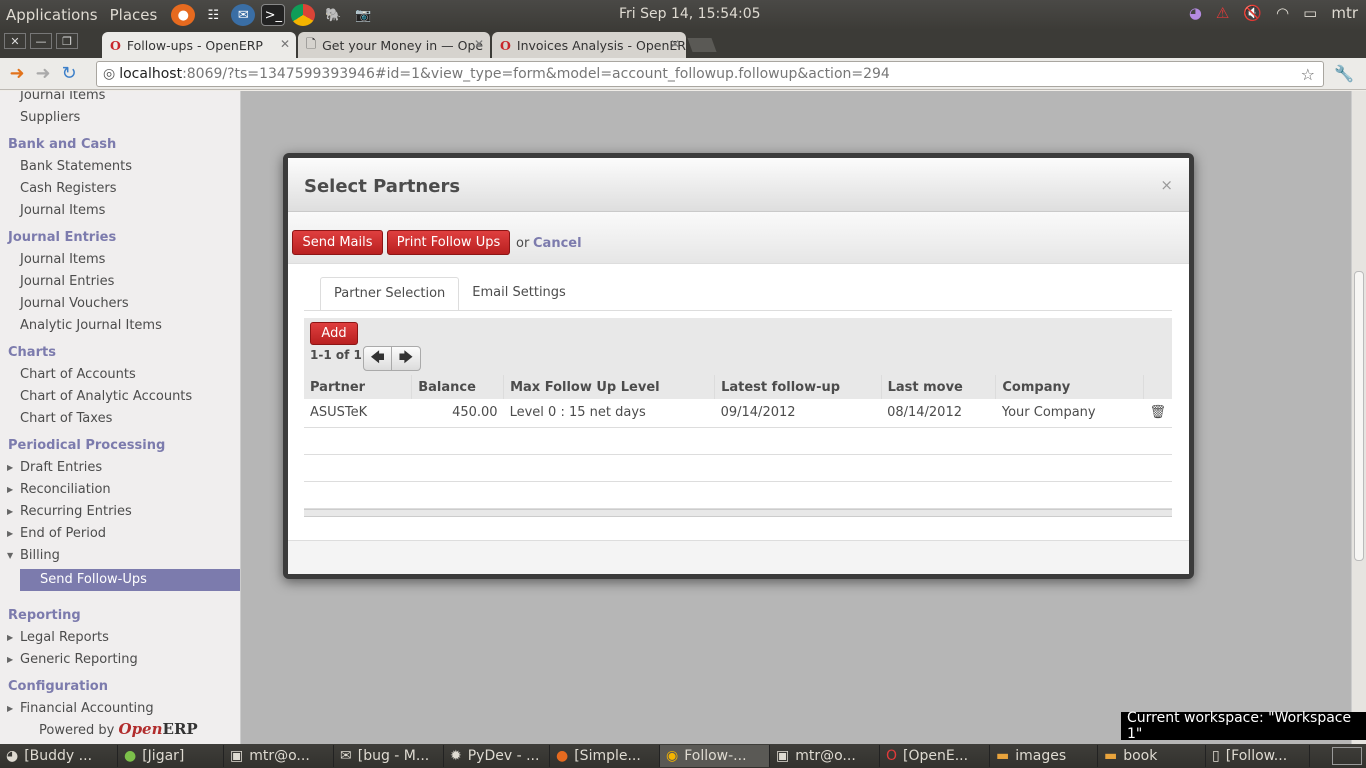 The height and width of the screenshot is (768, 1366). I want to click on task-images: ▬ images, so click(1044, 756).